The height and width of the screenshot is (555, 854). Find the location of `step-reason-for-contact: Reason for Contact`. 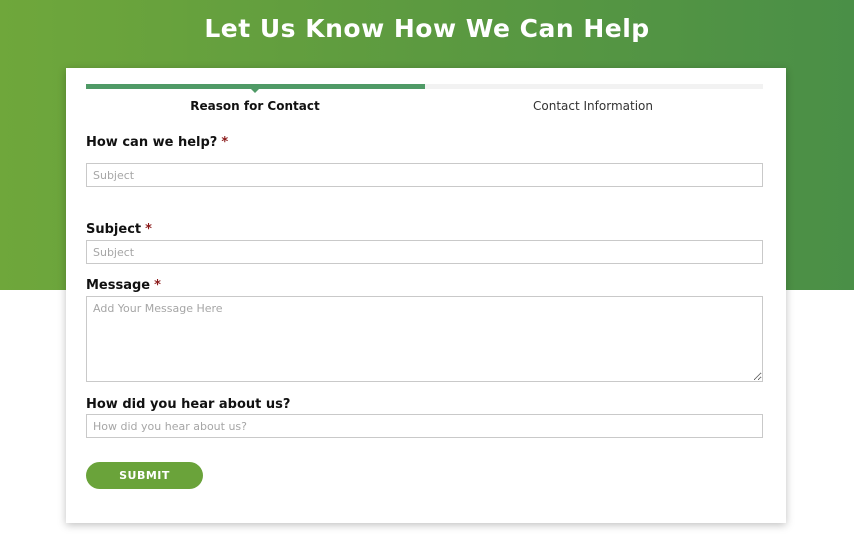

step-reason-for-contact: Reason for Contact is located at coordinates (255, 106).